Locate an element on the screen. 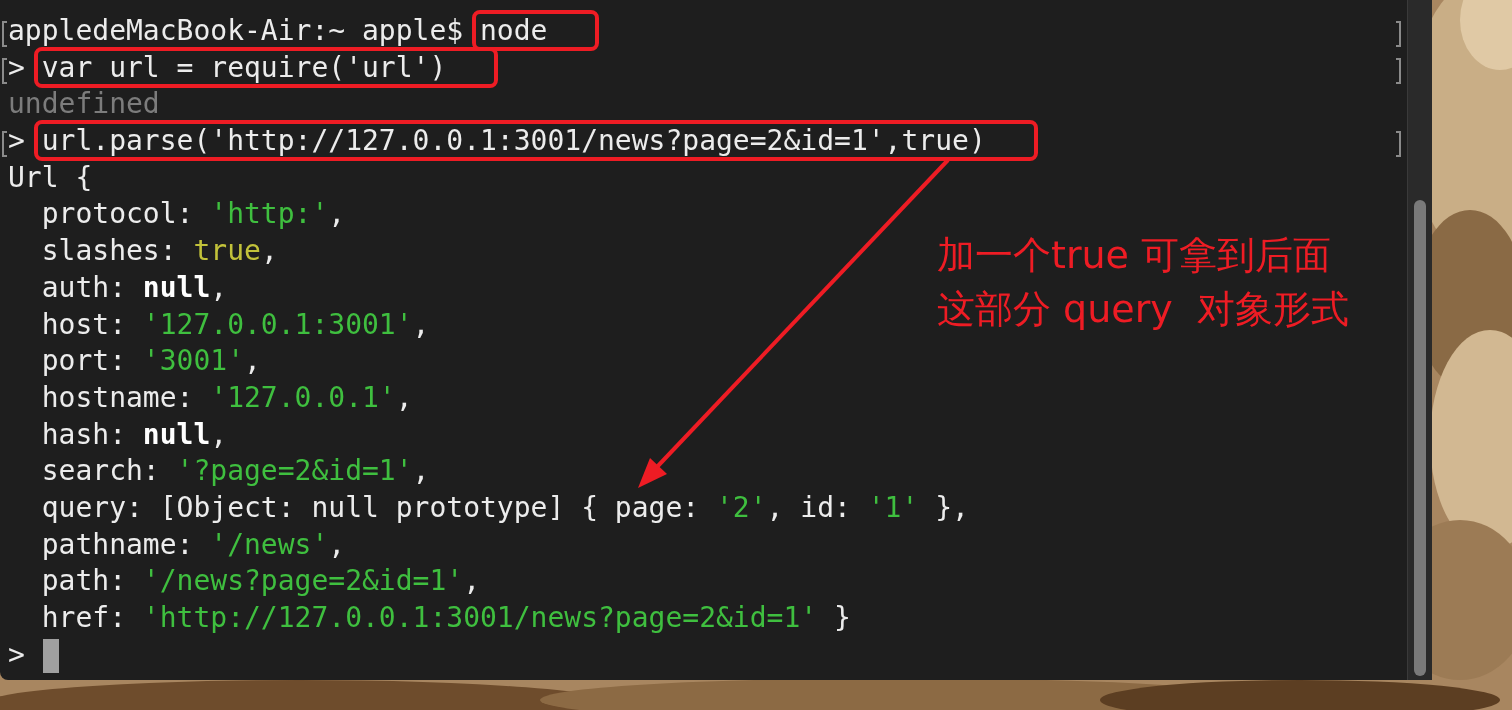 The height and width of the screenshot is (710, 1512). output-text: protocol: is located at coordinates (117, 214).